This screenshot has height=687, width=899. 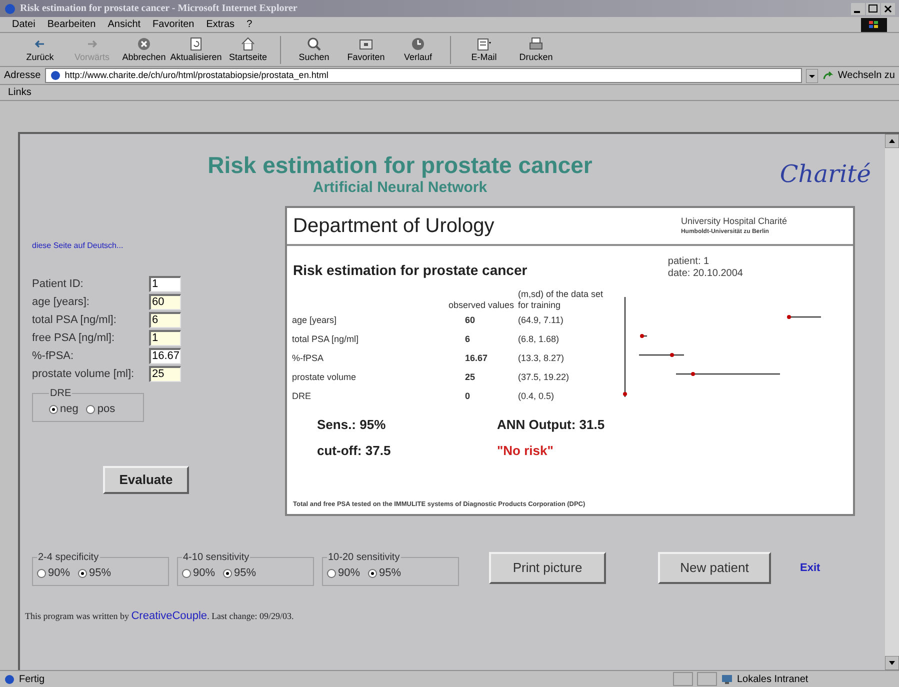 What do you see at coordinates (63, 409) in the screenshot?
I see `radio-option: neg` at bounding box center [63, 409].